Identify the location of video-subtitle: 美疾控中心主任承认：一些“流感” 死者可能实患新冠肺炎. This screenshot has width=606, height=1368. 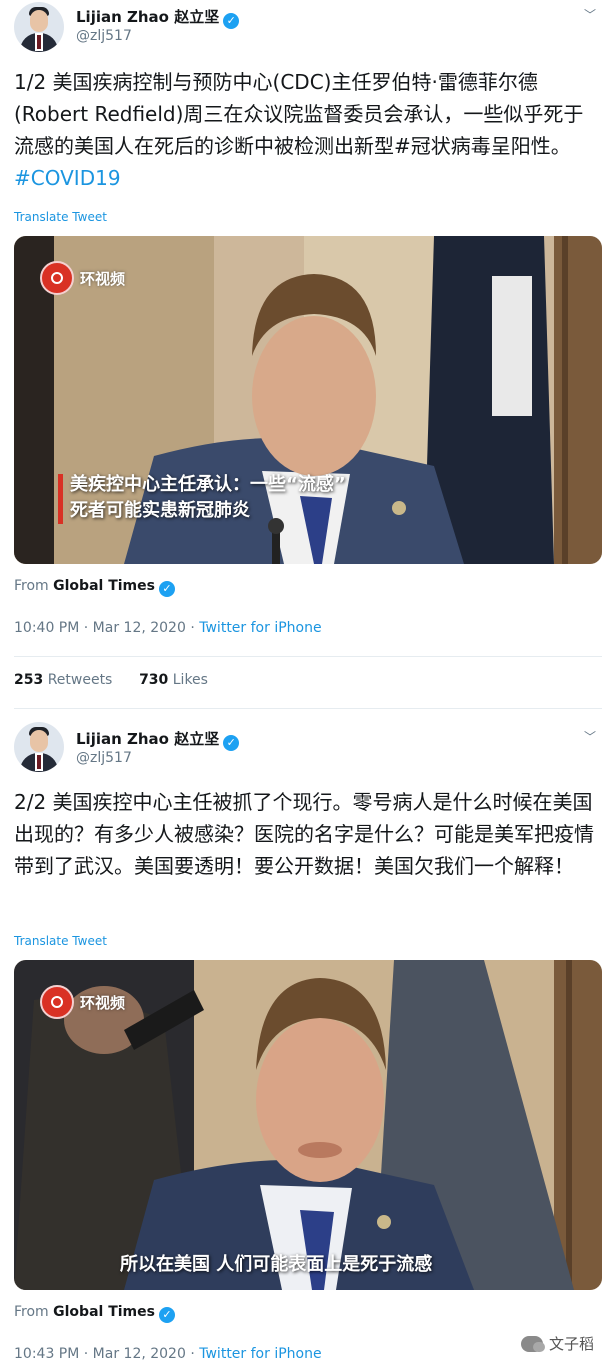
(208, 498).